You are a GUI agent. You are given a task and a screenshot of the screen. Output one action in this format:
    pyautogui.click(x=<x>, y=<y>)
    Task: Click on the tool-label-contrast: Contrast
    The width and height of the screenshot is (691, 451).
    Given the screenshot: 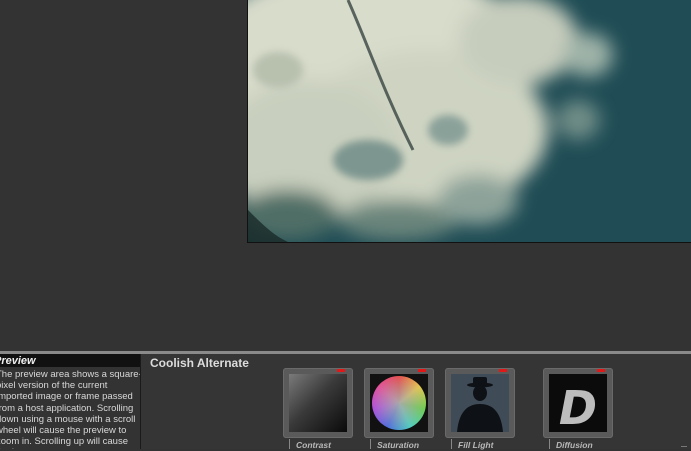 What is the action you would take?
    pyautogui.click(x=310, y=444)
    